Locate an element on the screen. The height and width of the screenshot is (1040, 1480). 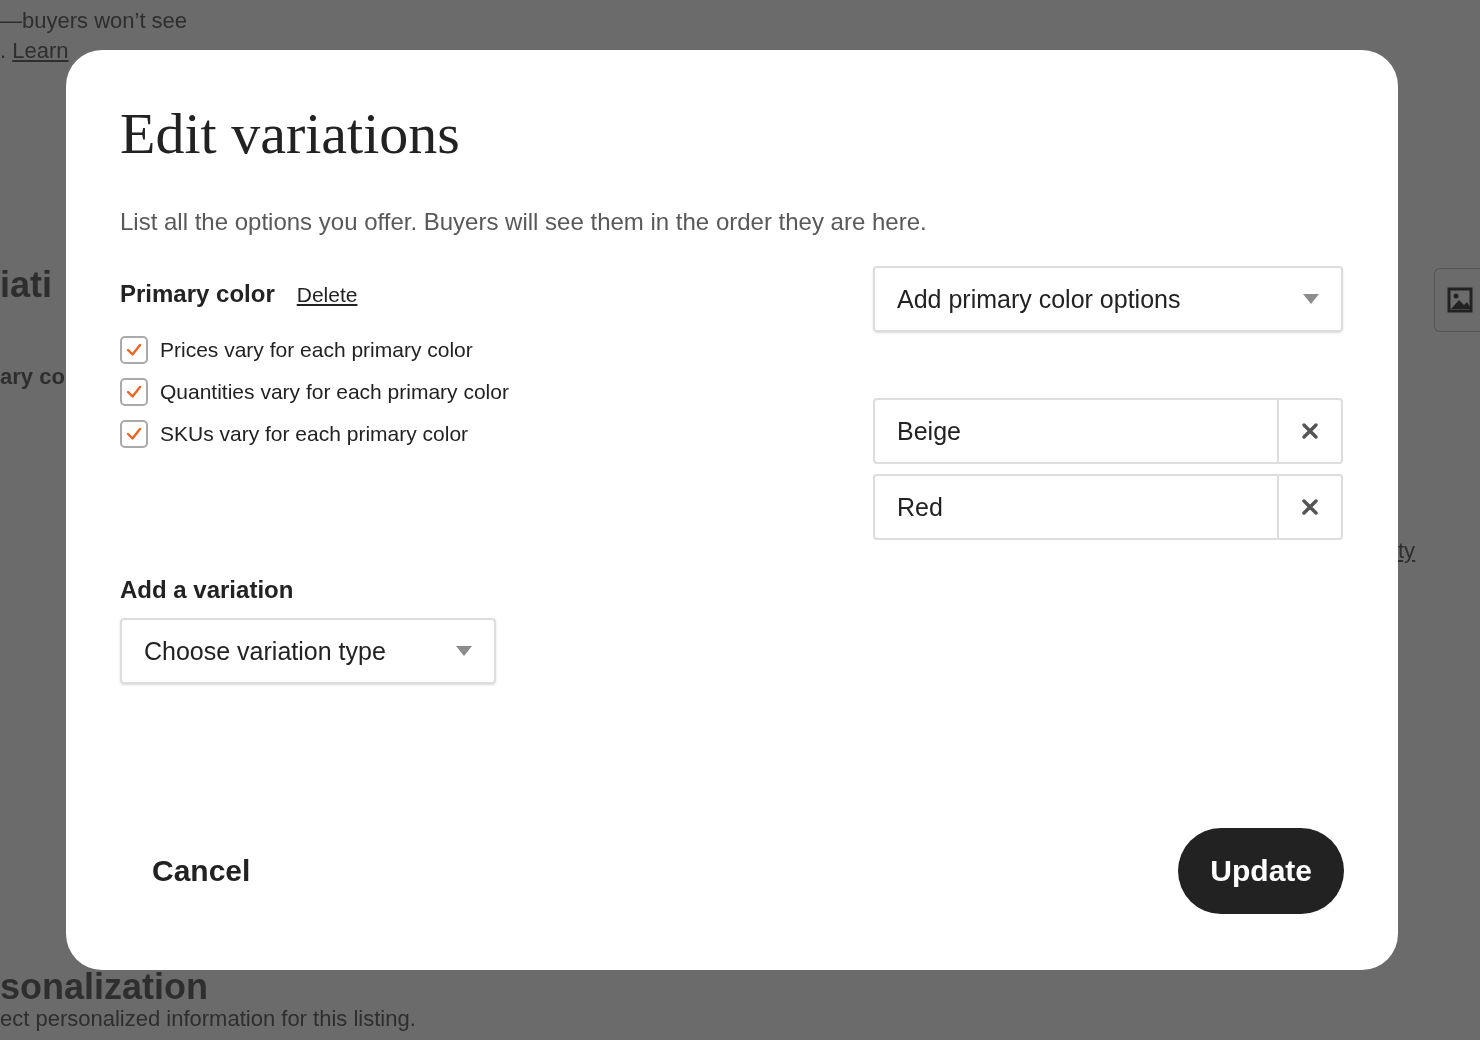
background-text: ary co is located at coordinates (32, 376).